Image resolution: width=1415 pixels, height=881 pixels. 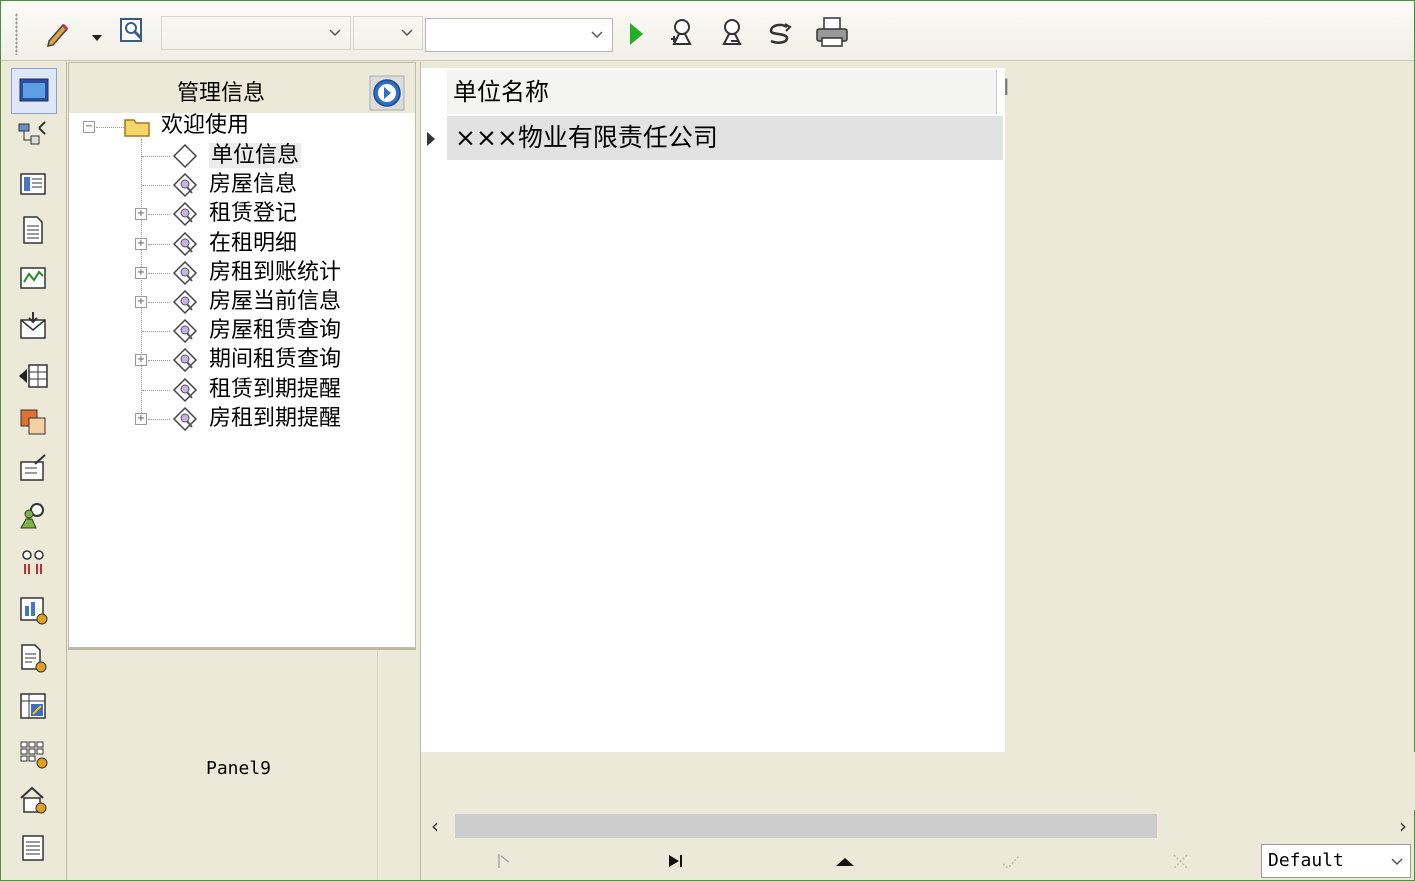 I want to click on tree-item: 房租到期提醒, so click(x=275, y=419).